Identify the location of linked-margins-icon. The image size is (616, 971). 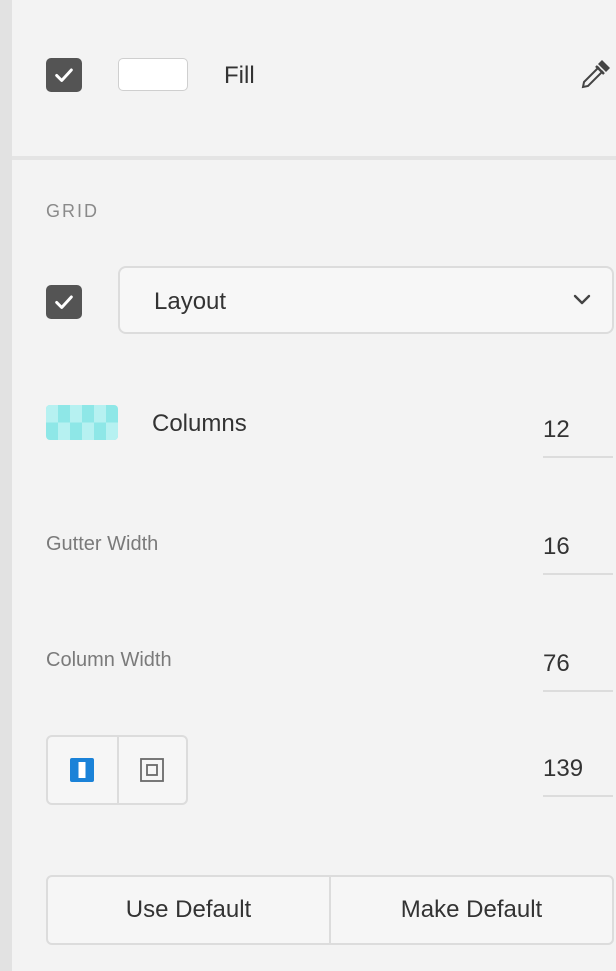
(82, 770).